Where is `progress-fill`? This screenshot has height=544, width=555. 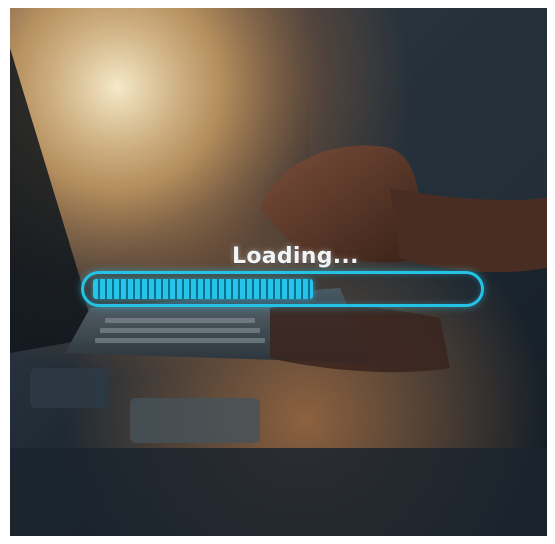 progress-fill is located at coordinates (203, 289).